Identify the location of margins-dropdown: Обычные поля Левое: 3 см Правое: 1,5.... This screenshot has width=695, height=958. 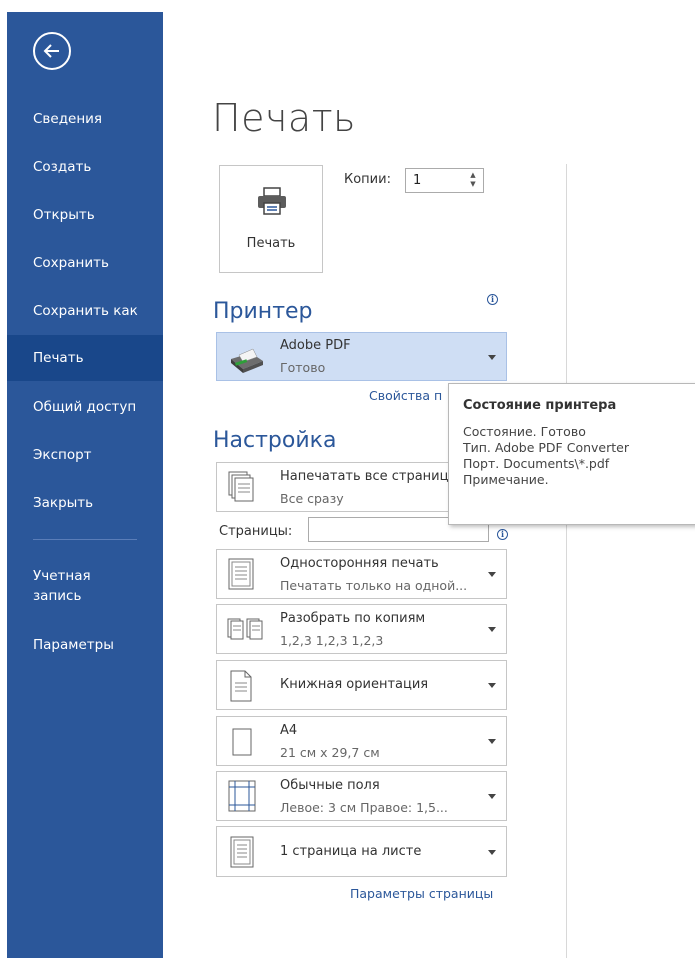
(361, 796).